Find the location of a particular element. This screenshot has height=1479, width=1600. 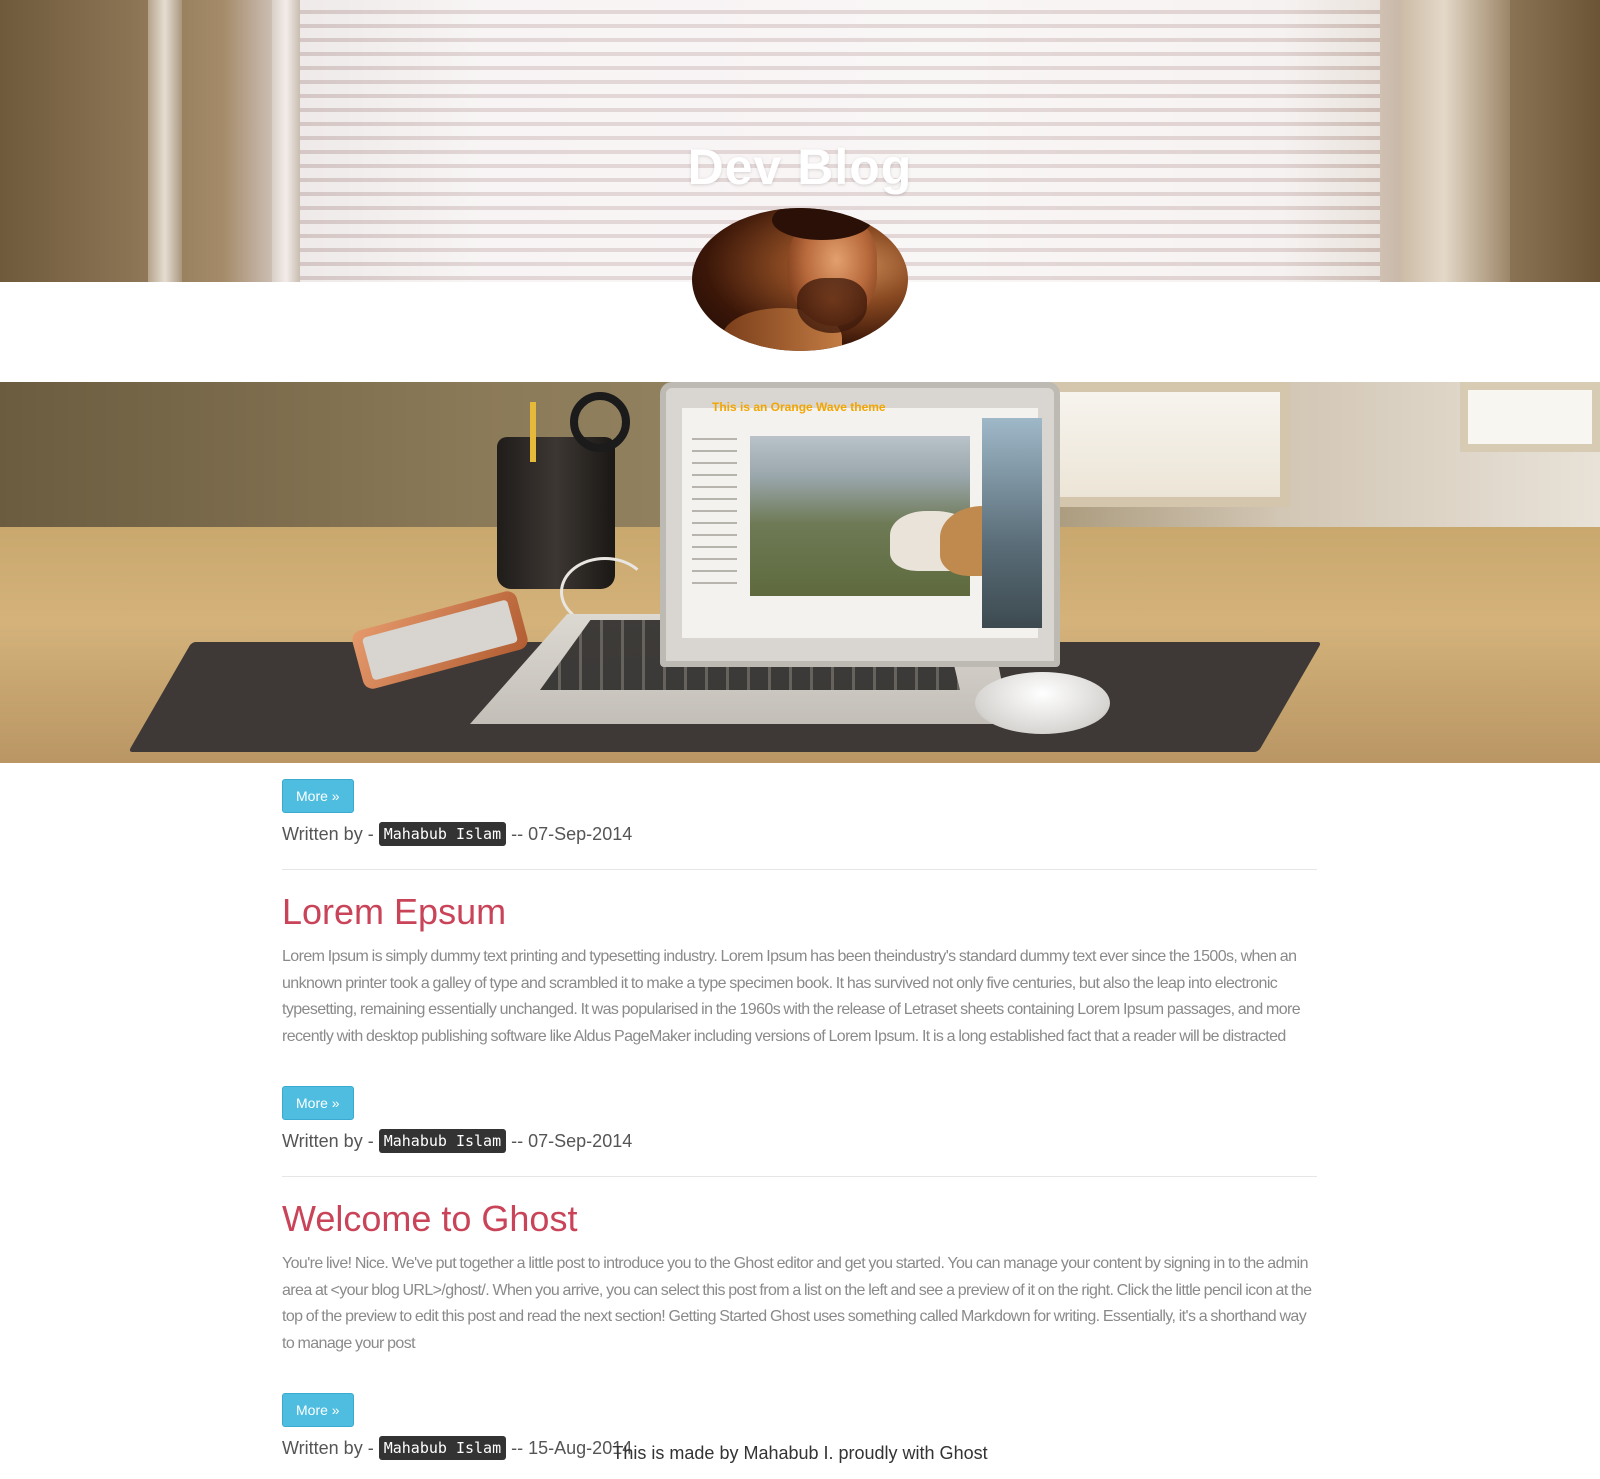

feature-laptop-display is located at coordinates (862, 523).